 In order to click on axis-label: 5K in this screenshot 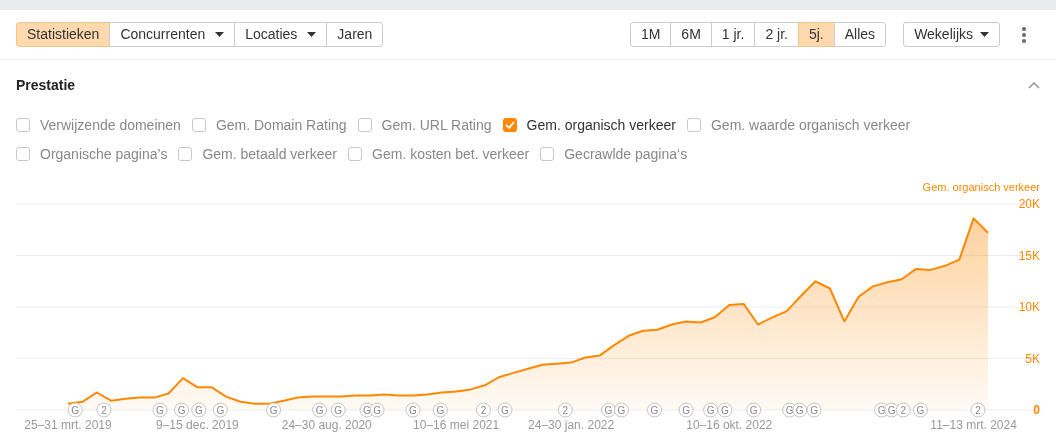, I will do `click(1032, 358)`.